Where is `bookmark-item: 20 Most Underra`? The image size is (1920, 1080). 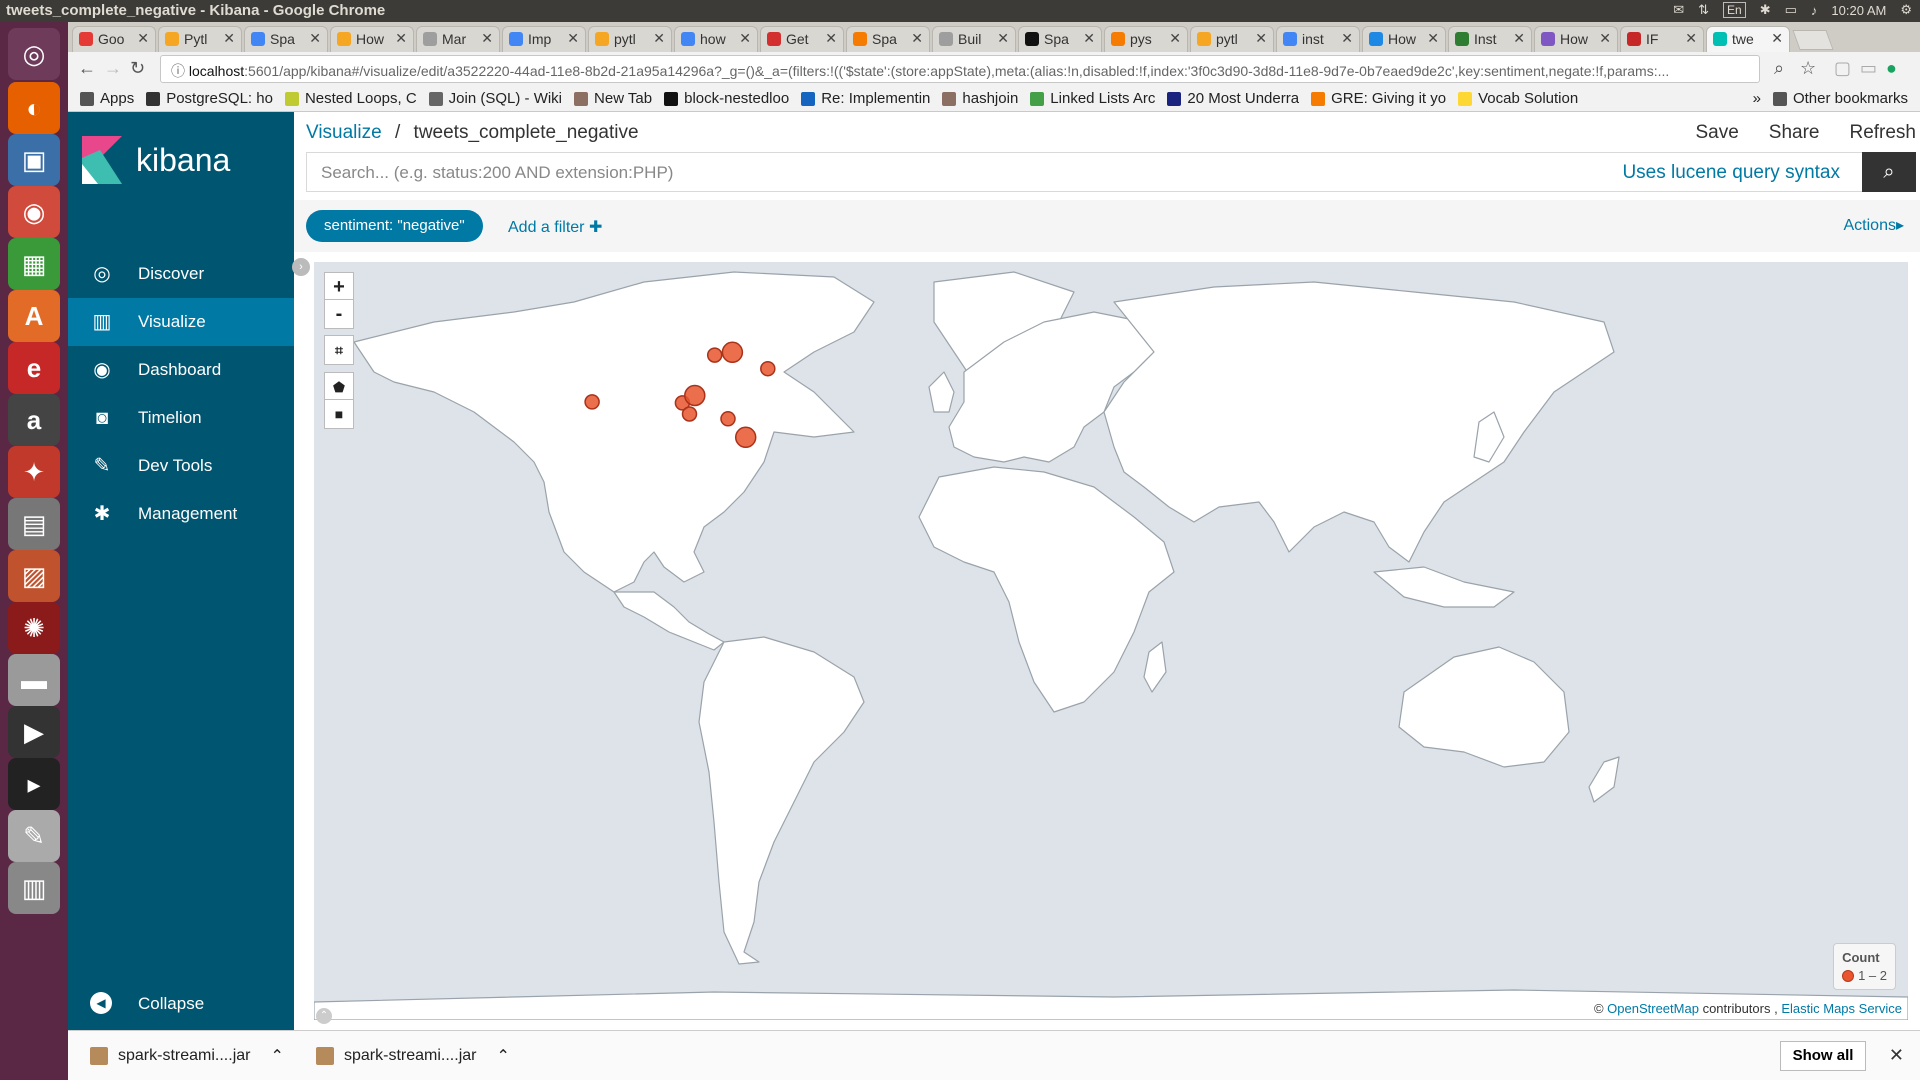 bookmark-item: 20 Most Underra is located at coordinates (1233, 98).